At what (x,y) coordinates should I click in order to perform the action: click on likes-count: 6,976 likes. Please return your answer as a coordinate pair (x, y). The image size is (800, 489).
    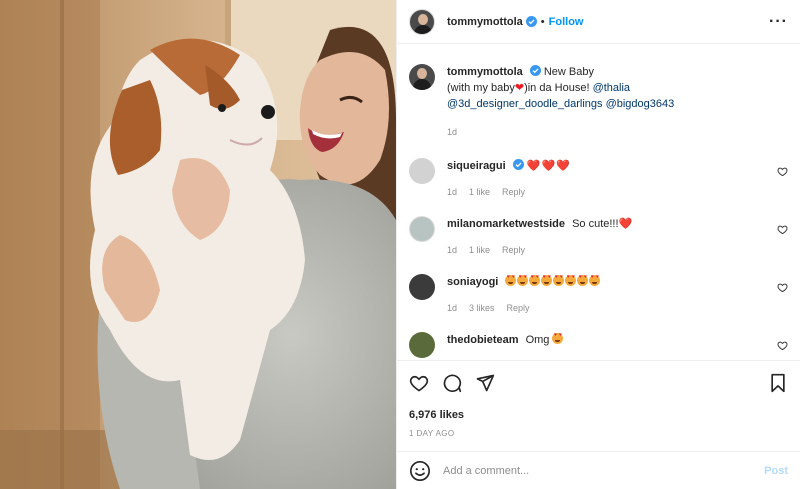
    Looking at the image, I should click on (598, 415).